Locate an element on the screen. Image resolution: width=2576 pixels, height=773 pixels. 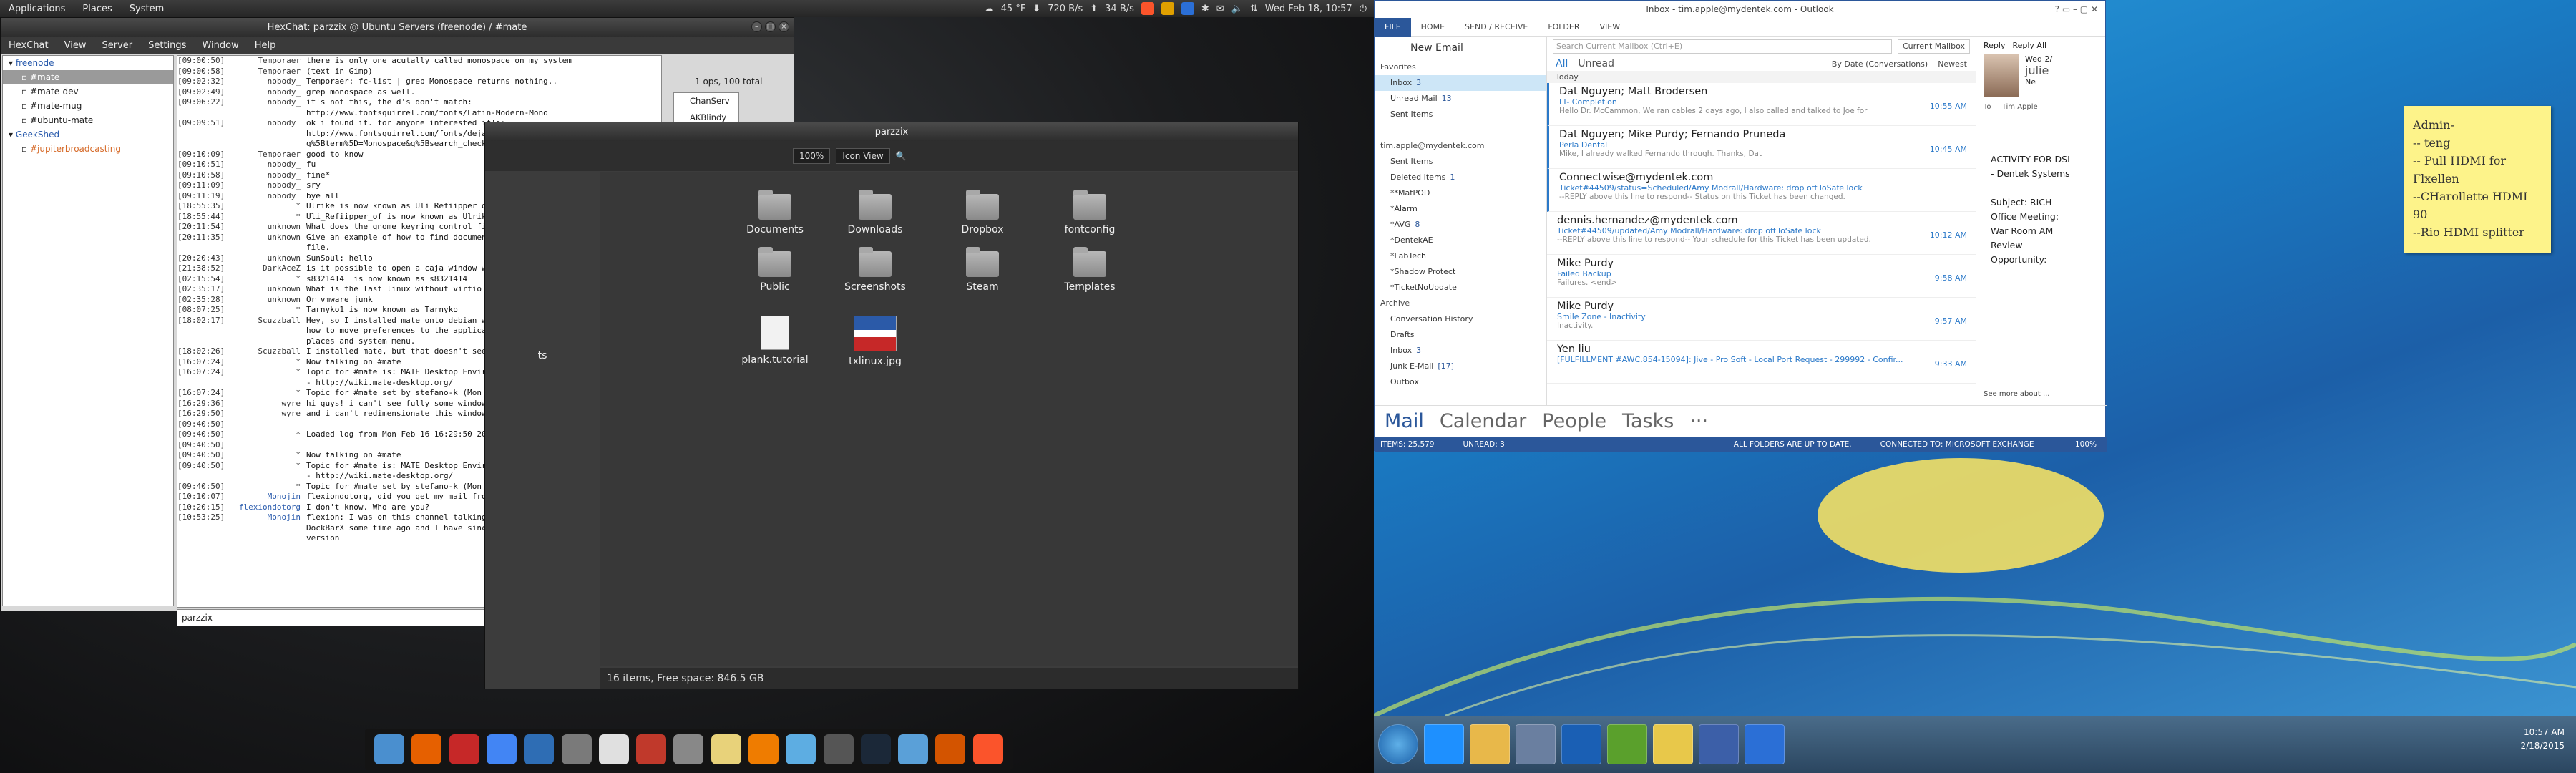
caja-titlebar: parzzix is located at coordinates (891, 131).